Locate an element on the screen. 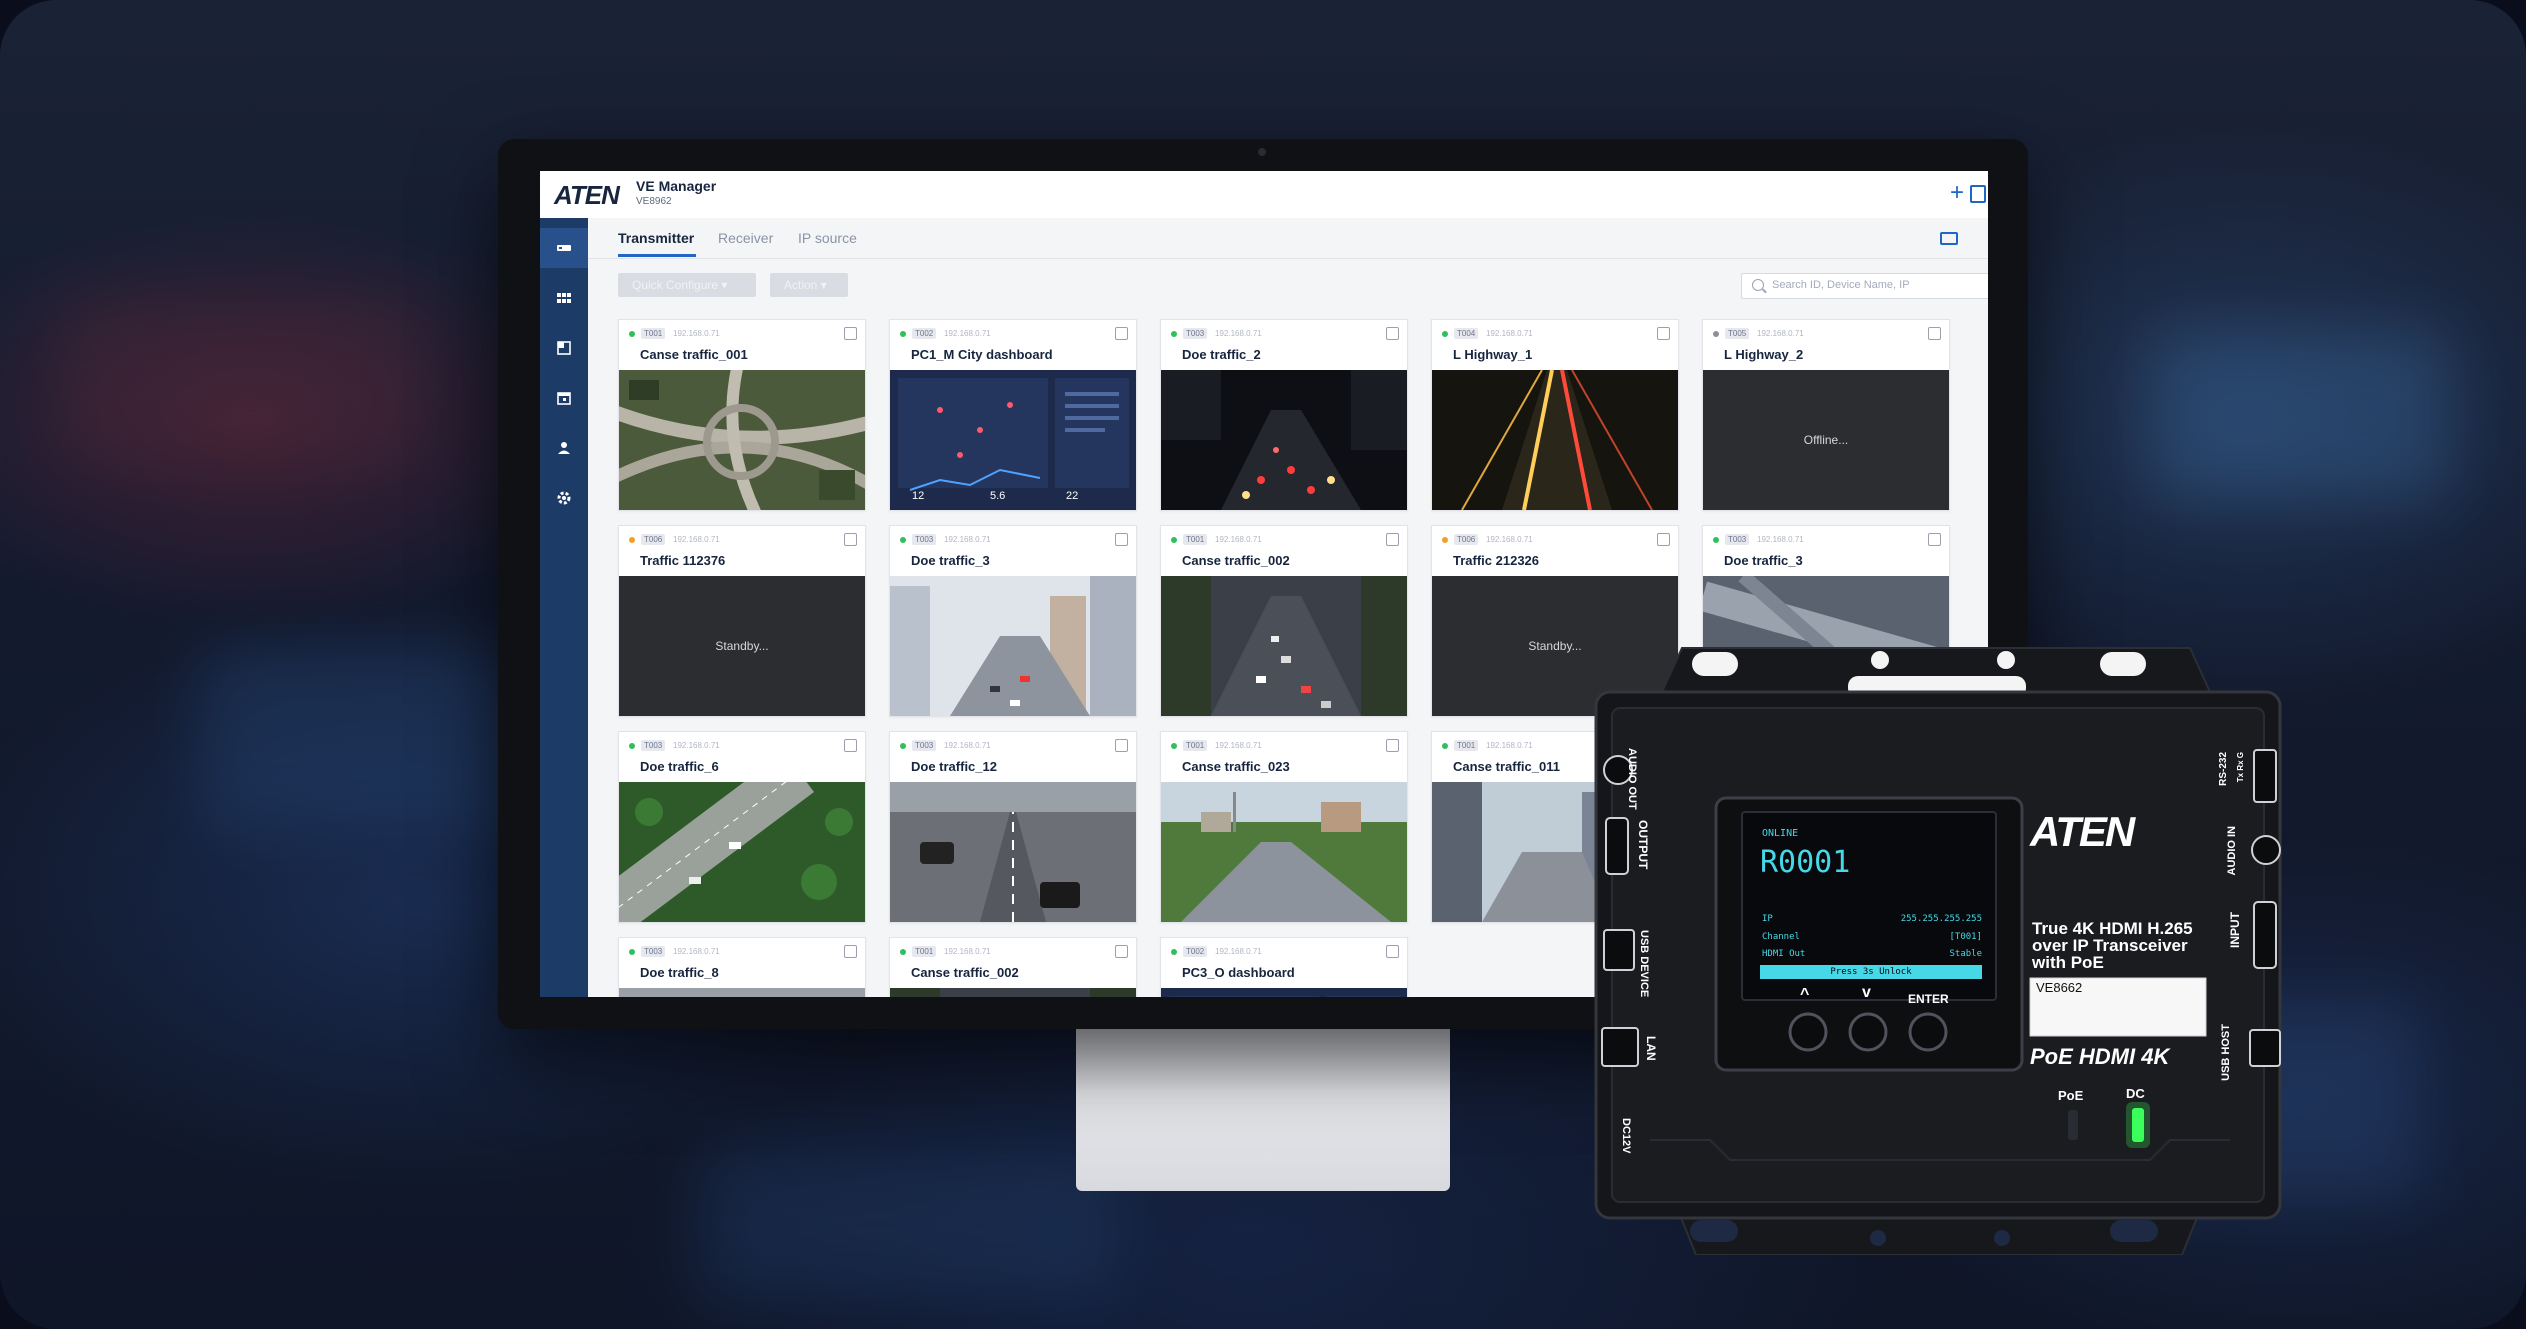 The image size is (2526, 1329). aten-brand-logo: ATEN is located at coordinates (2082, 831).